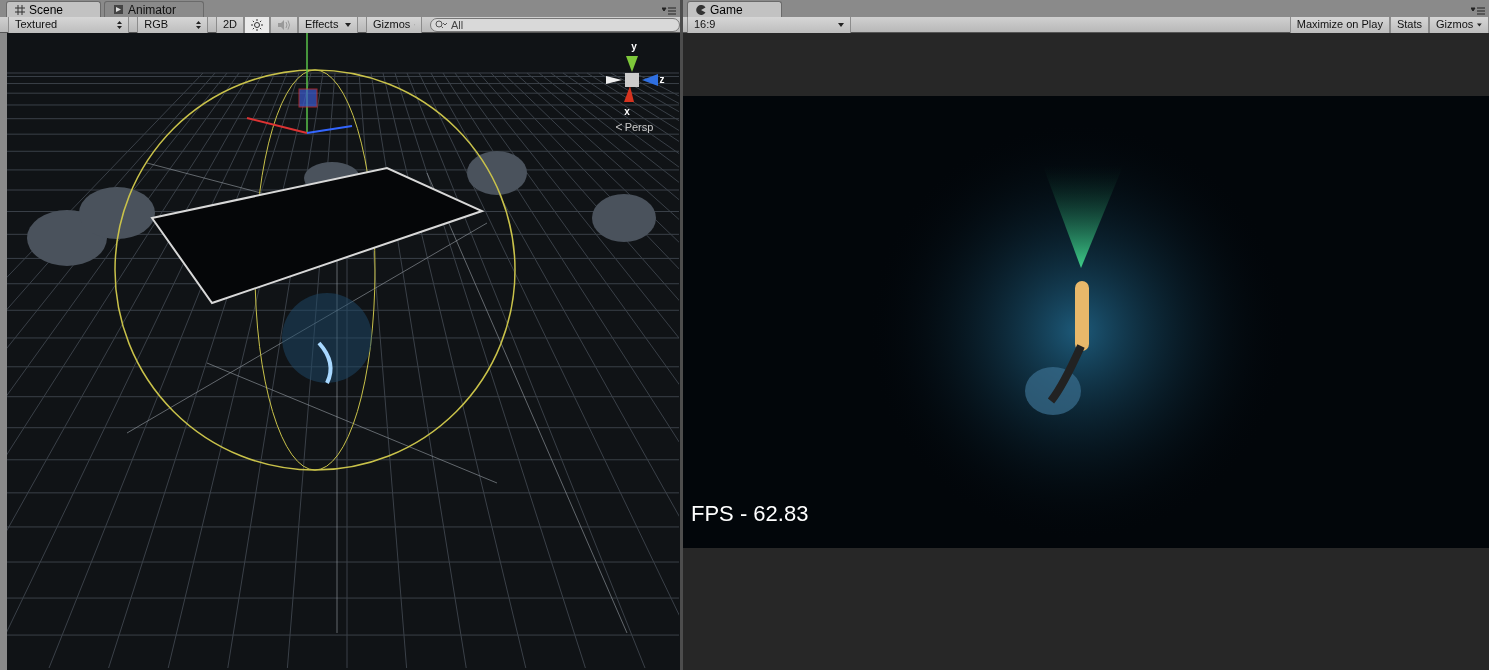 The height and width of the screenshot is (670, 1489). Describe the element at coordinates (631, 79) in the screenshot. I see `orientation-gizmo-icon` at that location.